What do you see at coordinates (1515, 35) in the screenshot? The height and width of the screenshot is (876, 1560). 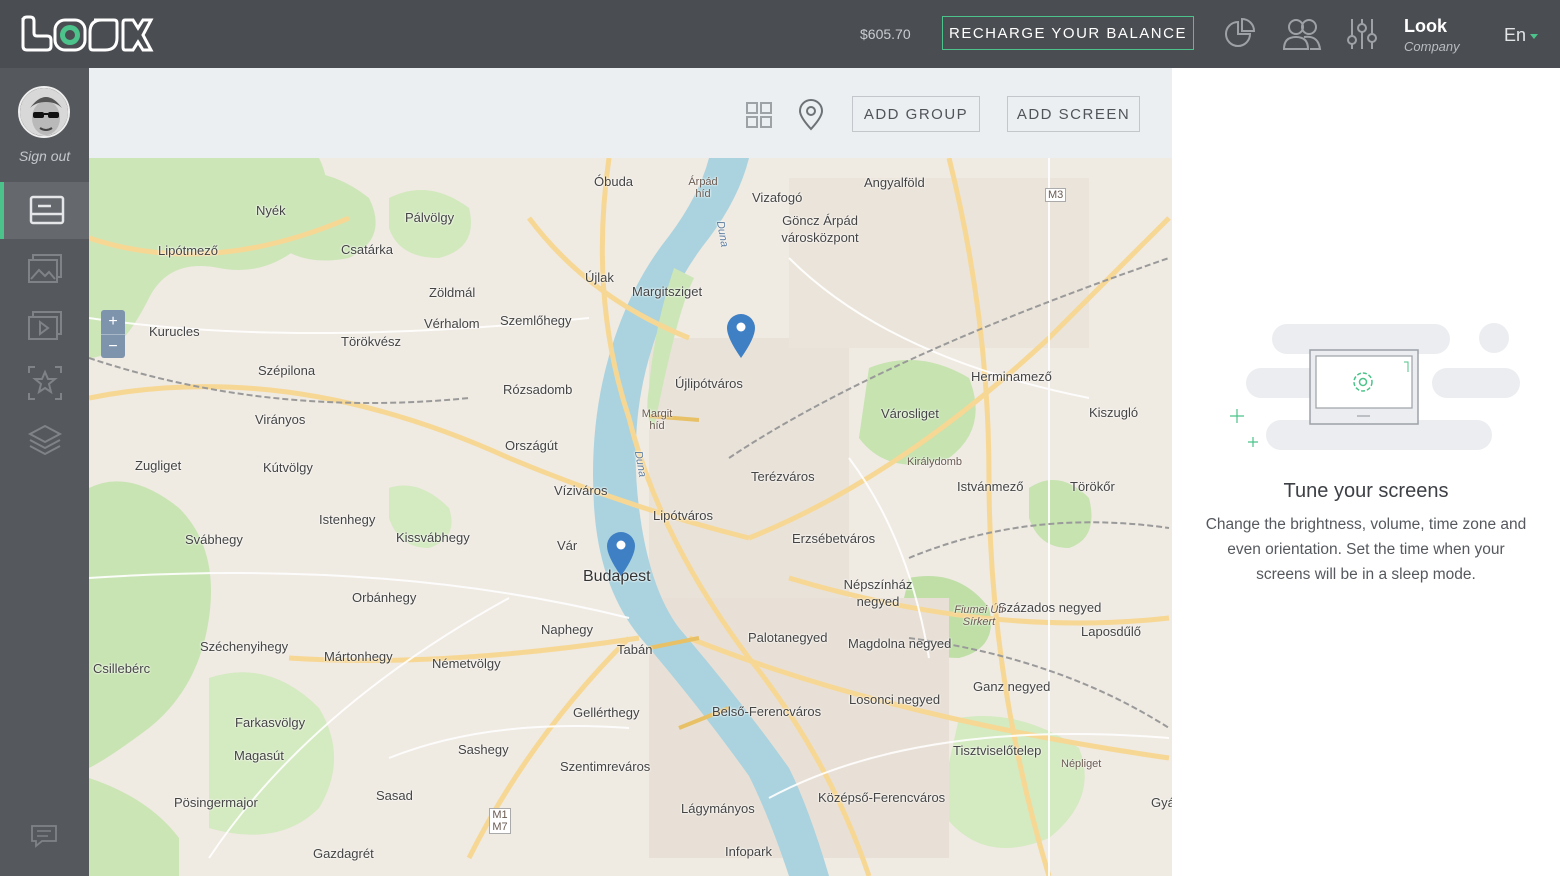 I see `language-label: En` at bounding box center [1515, 35].